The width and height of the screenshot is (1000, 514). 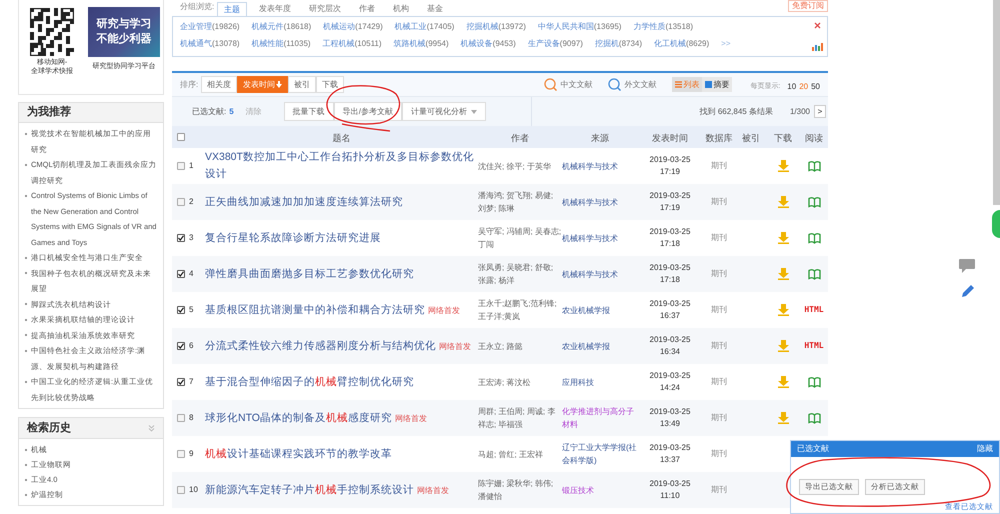 I want to click on topic-link: 机械运动(17429), so click(x=353, y=27).